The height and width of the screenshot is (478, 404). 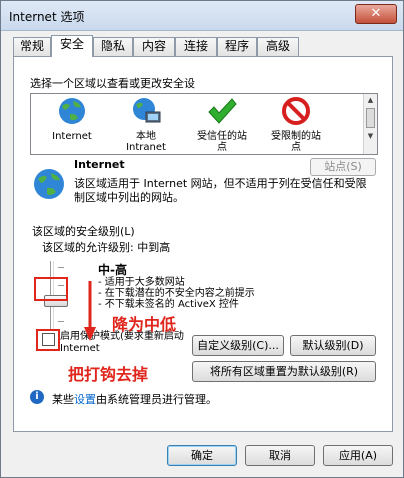 I want to click on restricted-icon, so click(x=296, y=111).